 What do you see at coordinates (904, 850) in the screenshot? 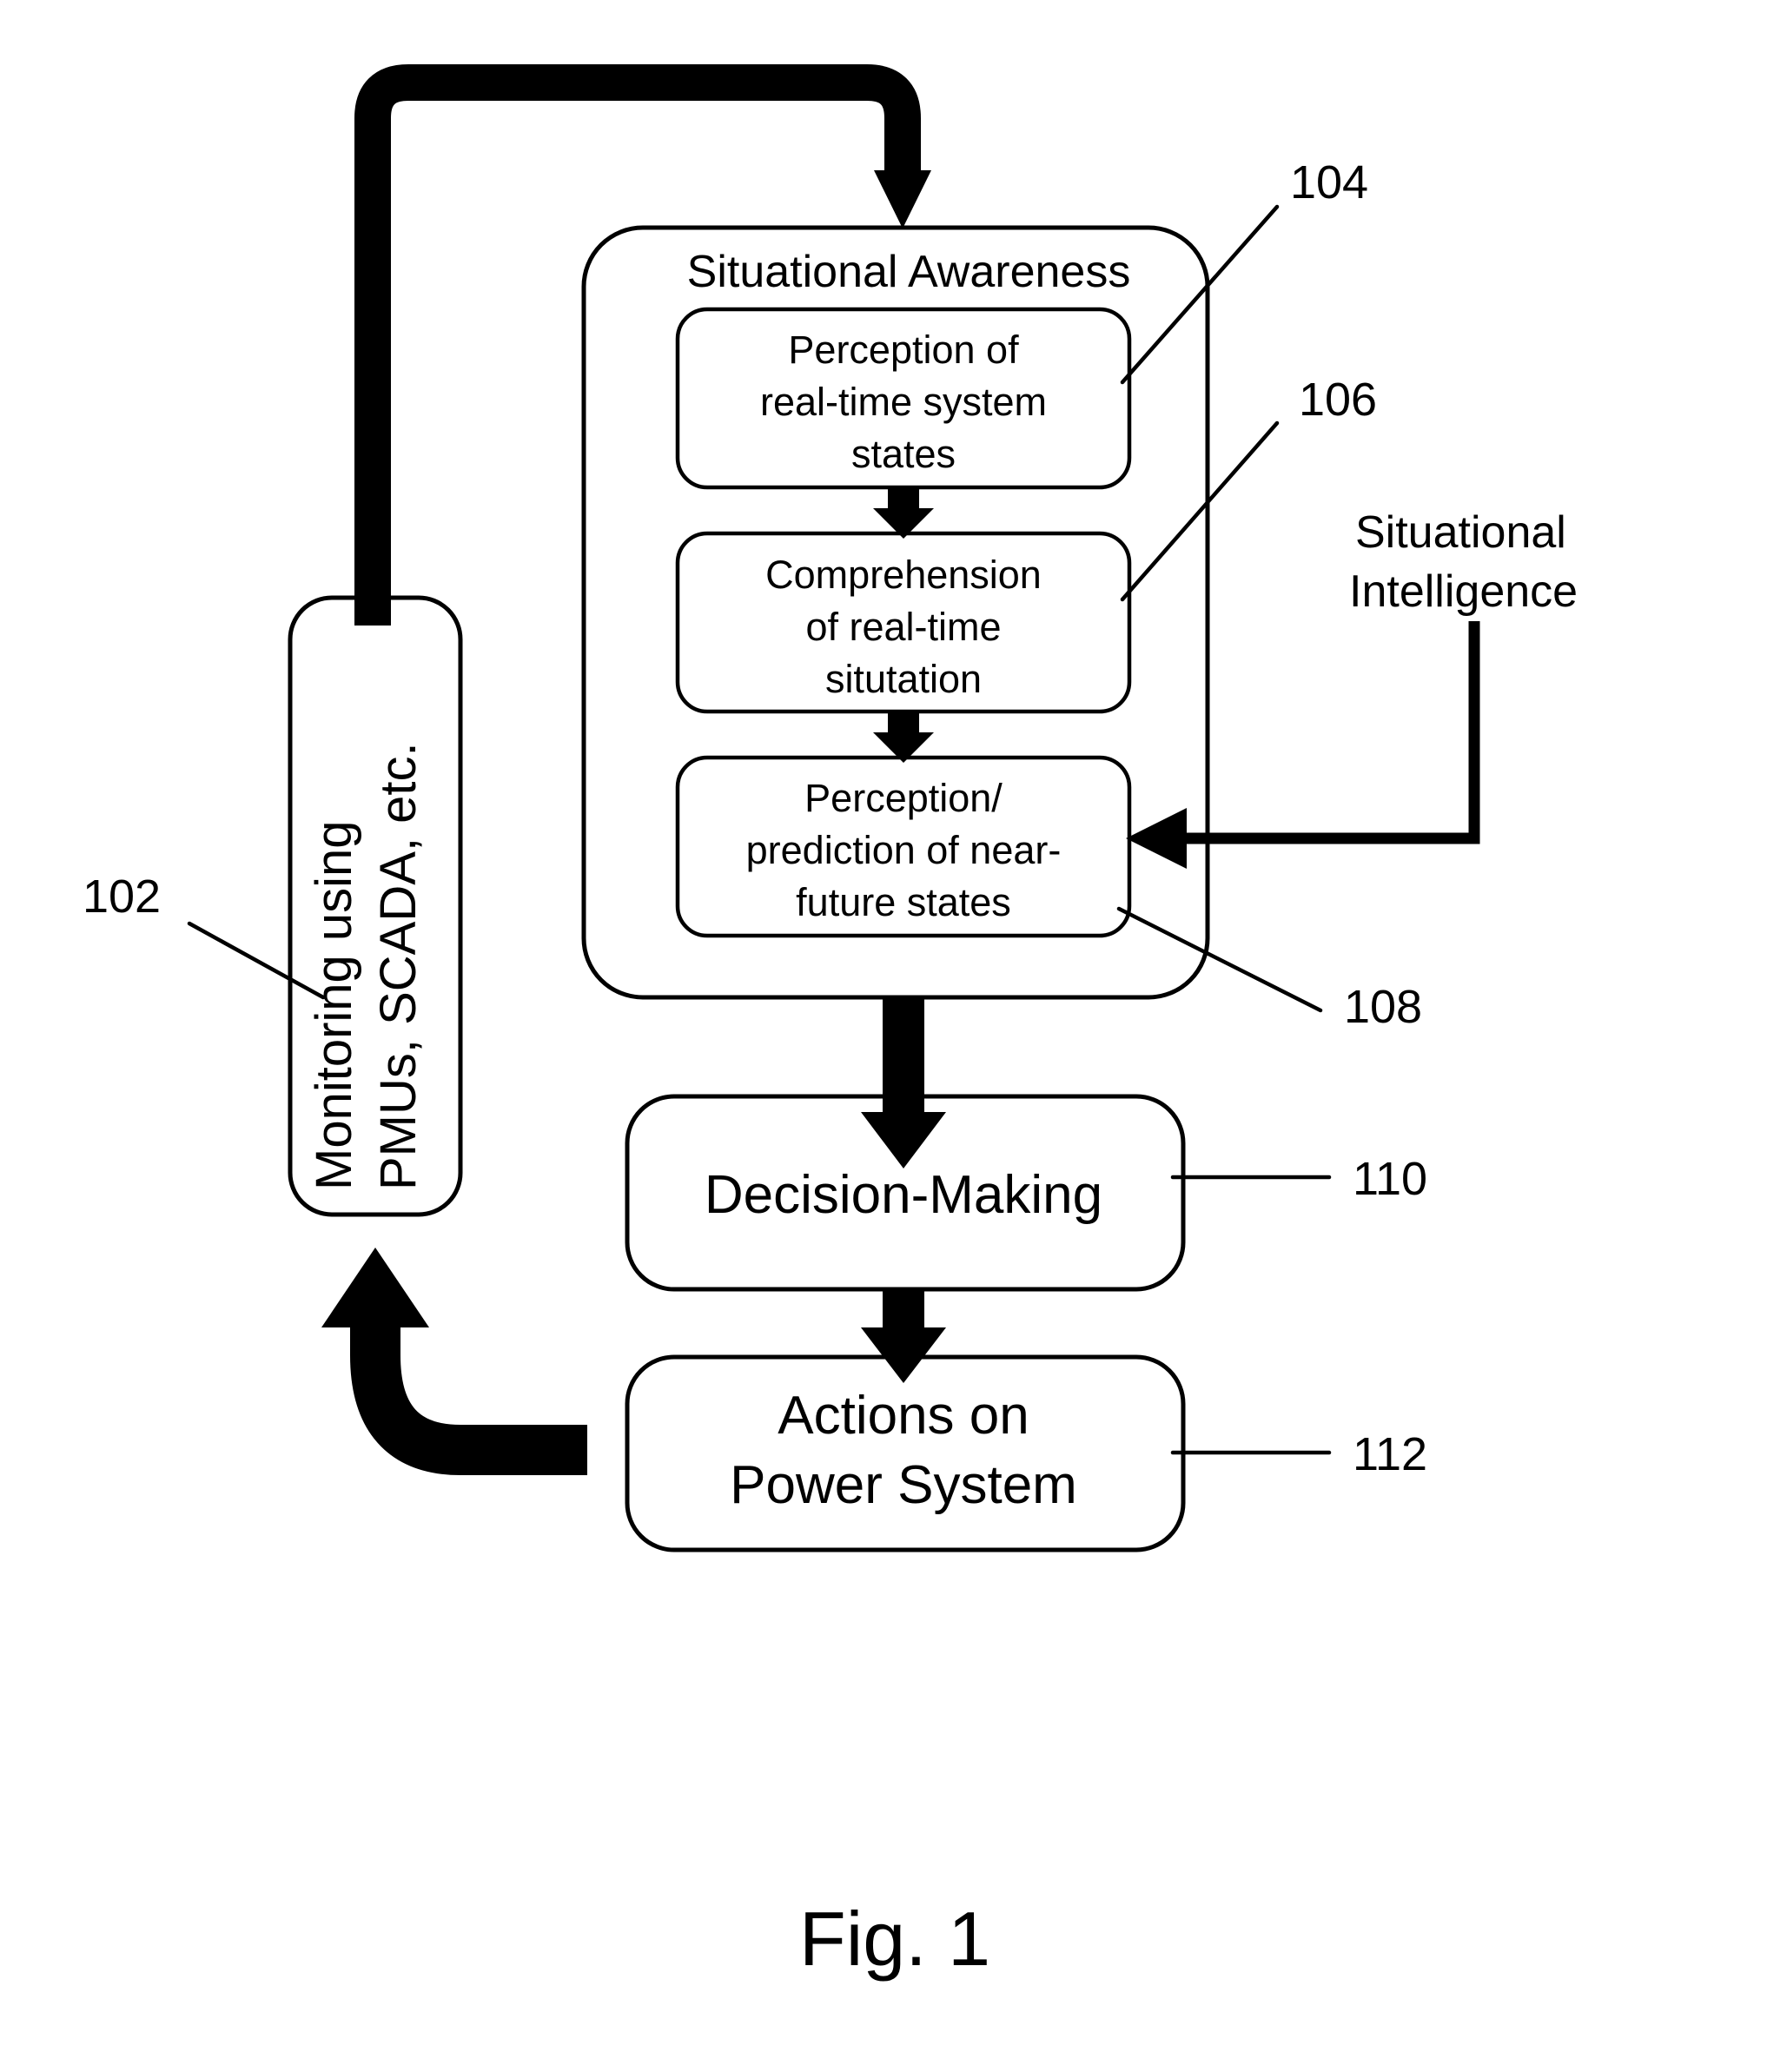
I see `stage-3-line-2: prediction of near-` at bounding box center [904, 850].